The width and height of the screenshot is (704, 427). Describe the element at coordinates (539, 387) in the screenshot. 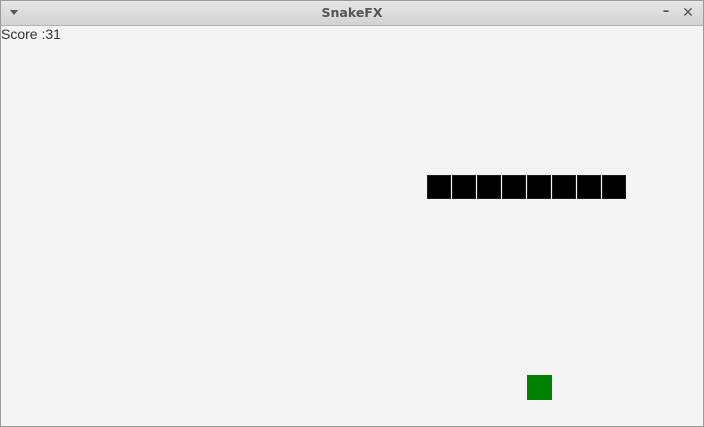

I see `food-pellet` at that location.